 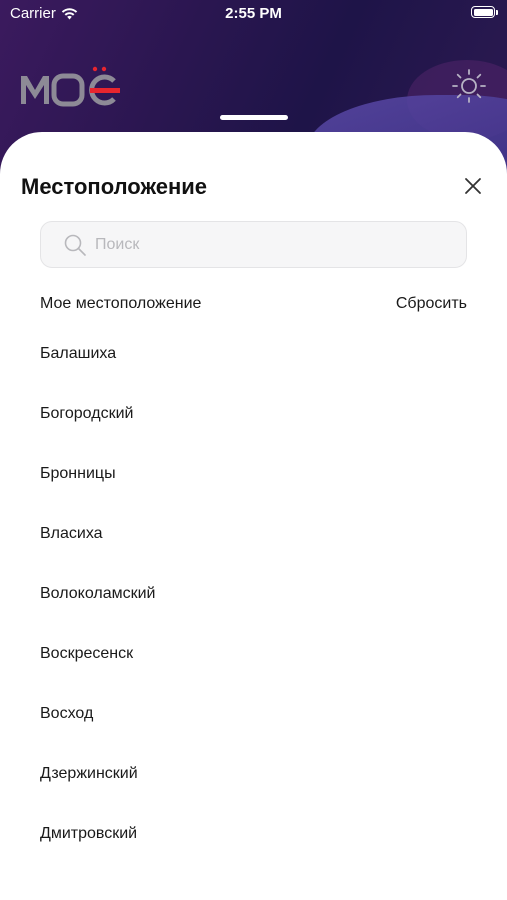 What do you see at coordinates (431, 304) in the screenshot?
I see `reset-button: Сбросить` at bounding box center [431, 304].